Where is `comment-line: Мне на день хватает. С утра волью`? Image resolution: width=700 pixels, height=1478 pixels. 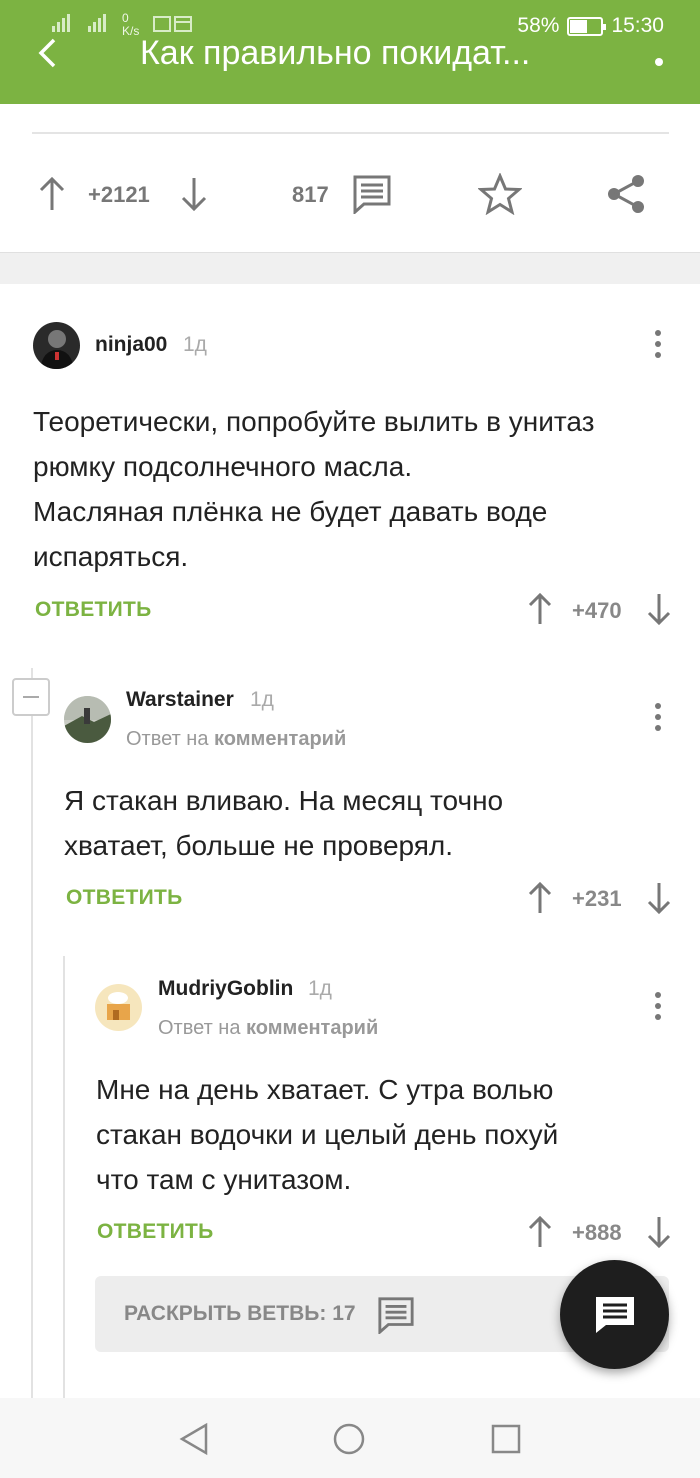
comment-line: Мне на день хватает. С утра волью is located at coordinates (325, 1089).